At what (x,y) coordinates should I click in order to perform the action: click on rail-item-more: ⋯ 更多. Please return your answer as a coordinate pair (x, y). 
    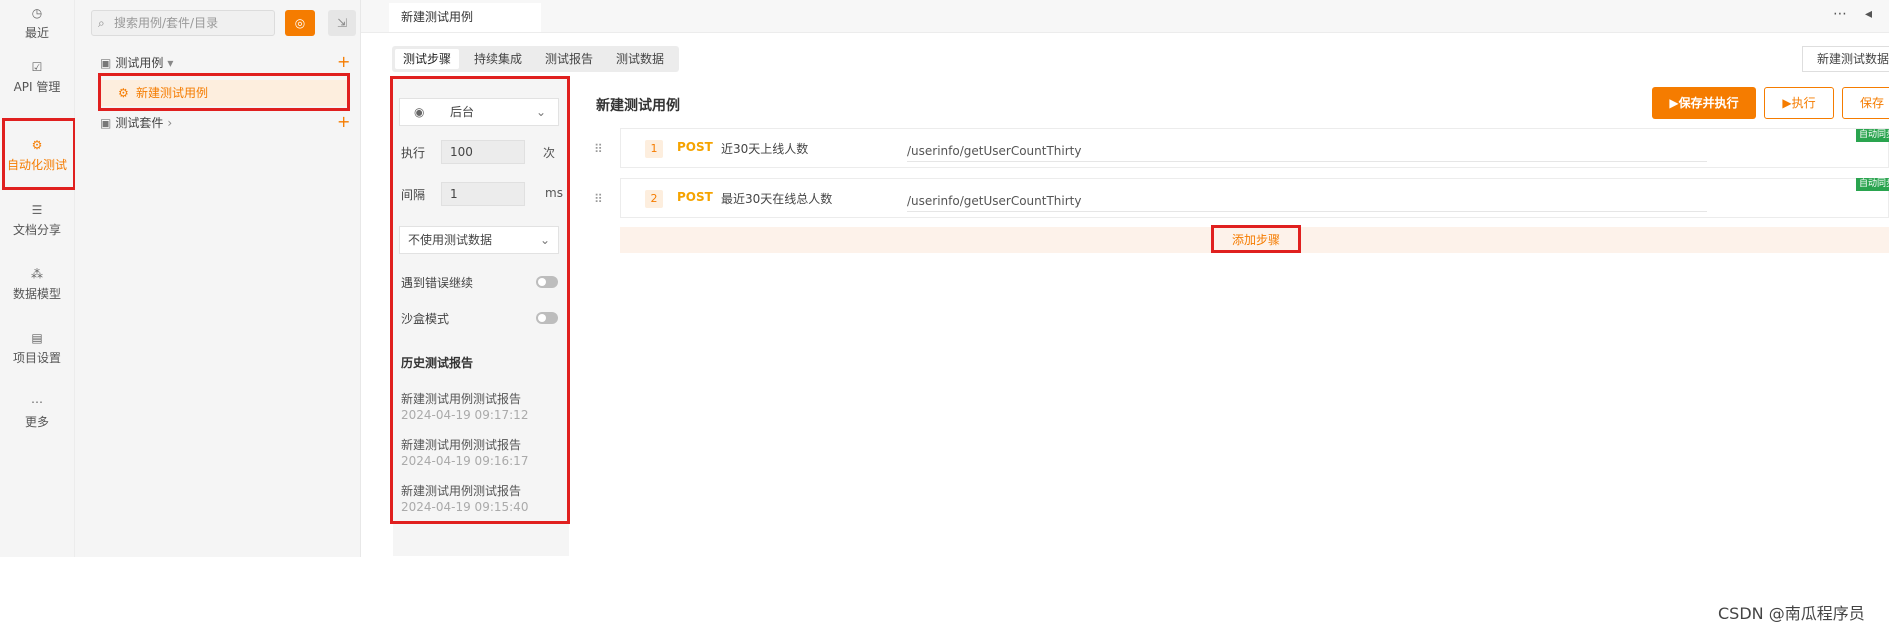
    Looking at the image, I should click on (37, 412).